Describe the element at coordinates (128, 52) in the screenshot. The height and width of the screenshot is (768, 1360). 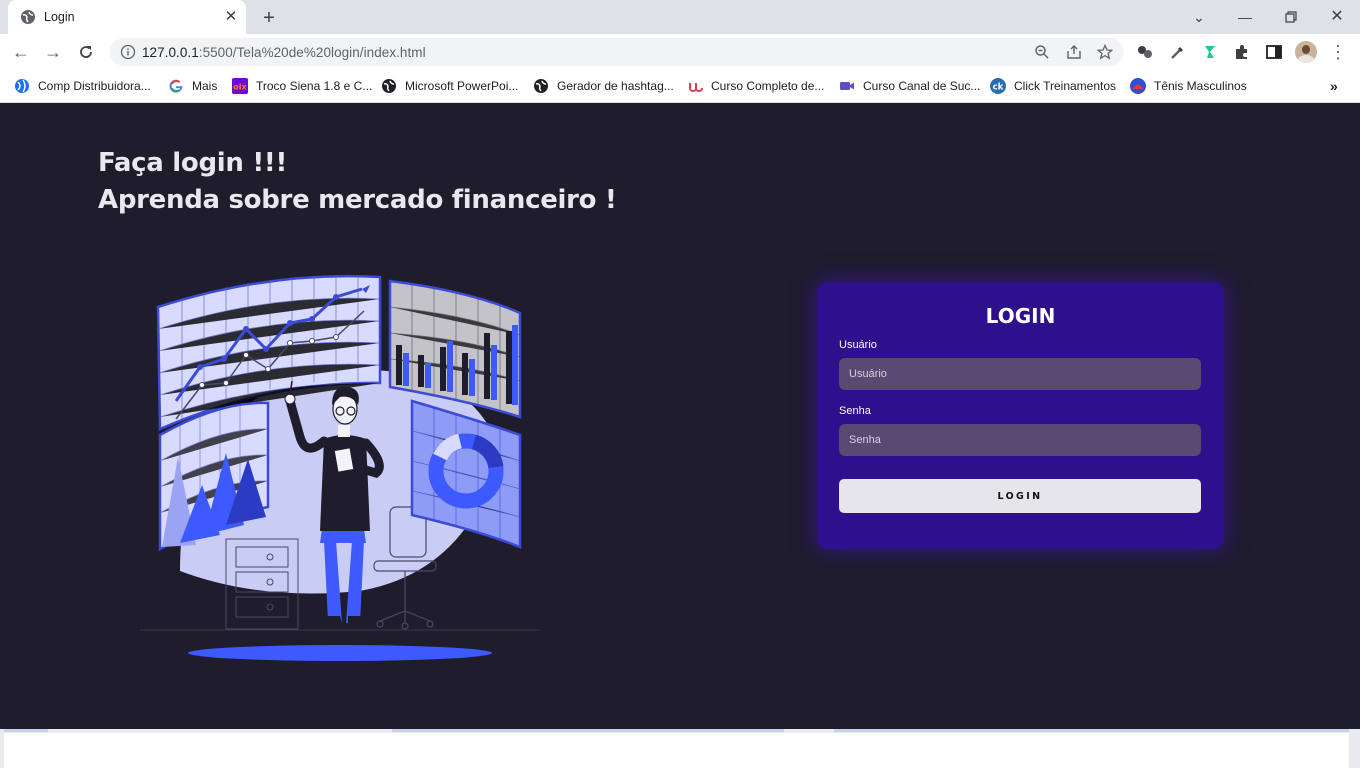
I see `site-info-icon` at that location.